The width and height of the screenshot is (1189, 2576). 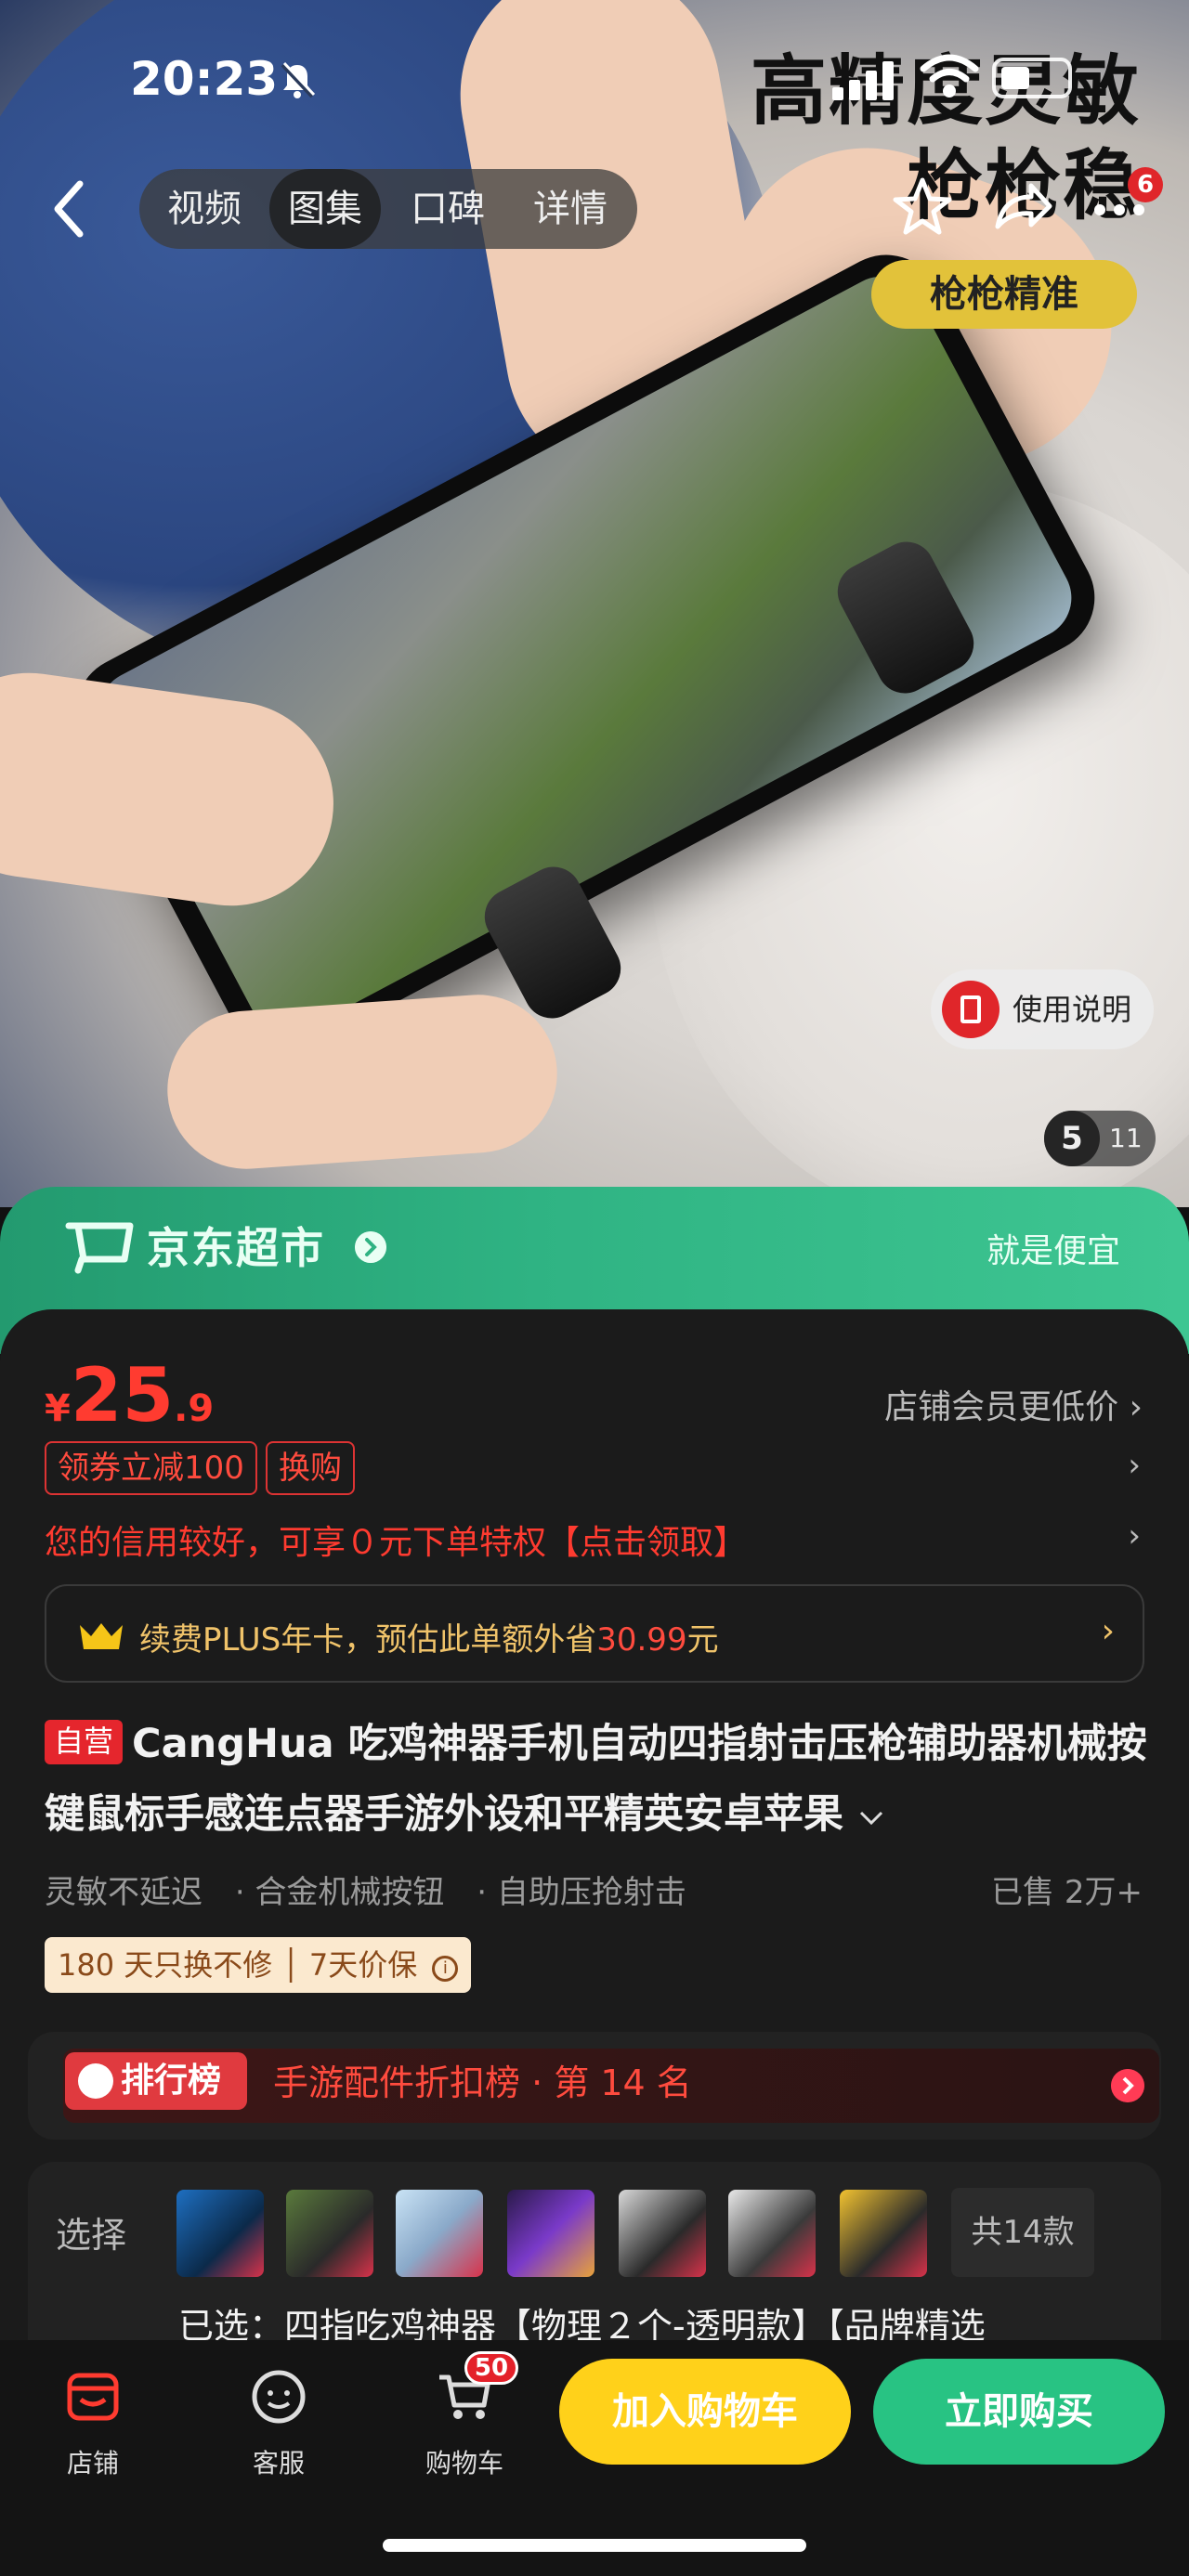 What do you see at coordinates (445, 1969) in the screenshot?
I see `info-icon: i` at bounding box center [445, 1969].